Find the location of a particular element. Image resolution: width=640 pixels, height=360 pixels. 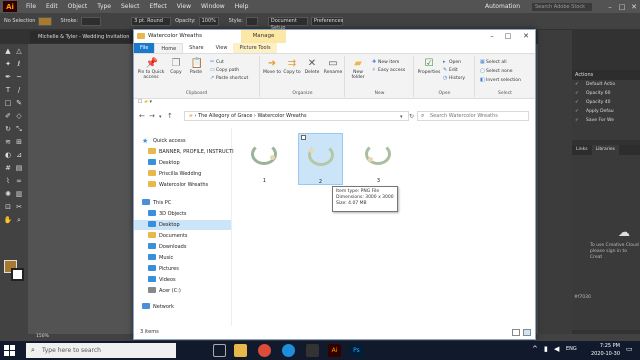

width-tool-icon: ≋ is located at coordinates (8, 142).